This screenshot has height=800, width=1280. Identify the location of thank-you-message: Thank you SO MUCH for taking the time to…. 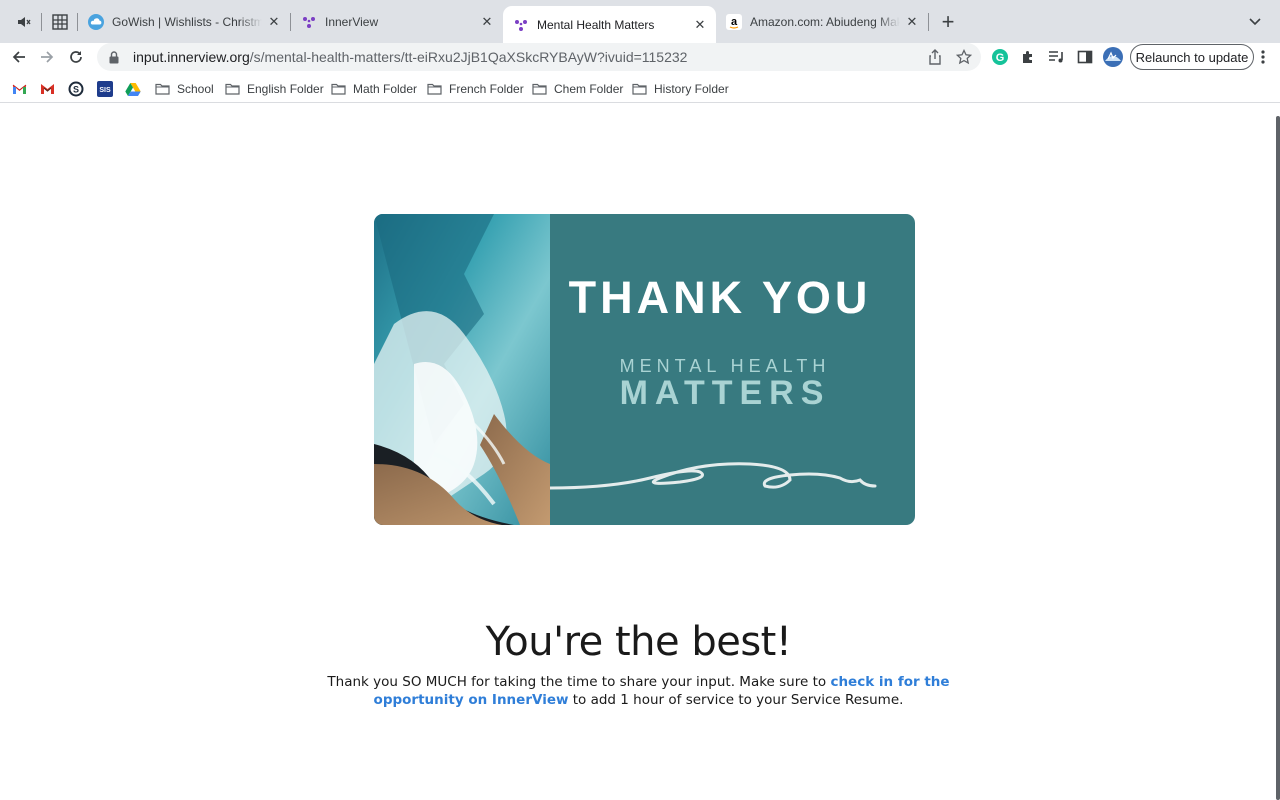
(638, 691).